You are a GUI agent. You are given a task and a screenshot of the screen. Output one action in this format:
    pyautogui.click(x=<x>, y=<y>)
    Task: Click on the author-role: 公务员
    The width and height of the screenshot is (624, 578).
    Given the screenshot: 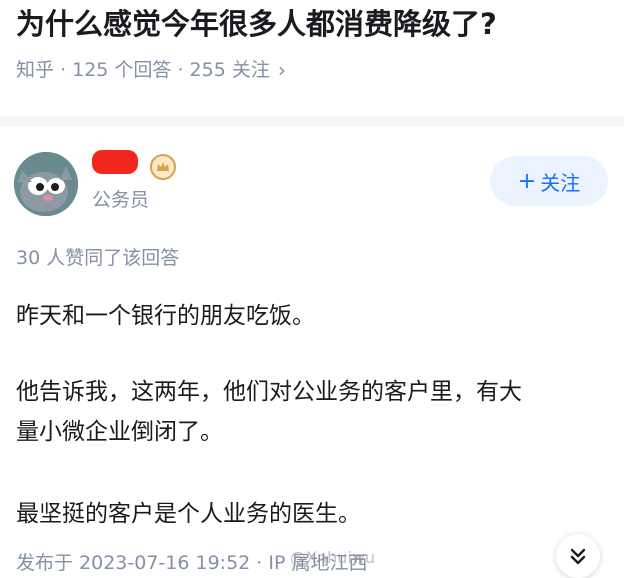 What is the action you would take?
    pyautogui.click(x=121, y=200)
    